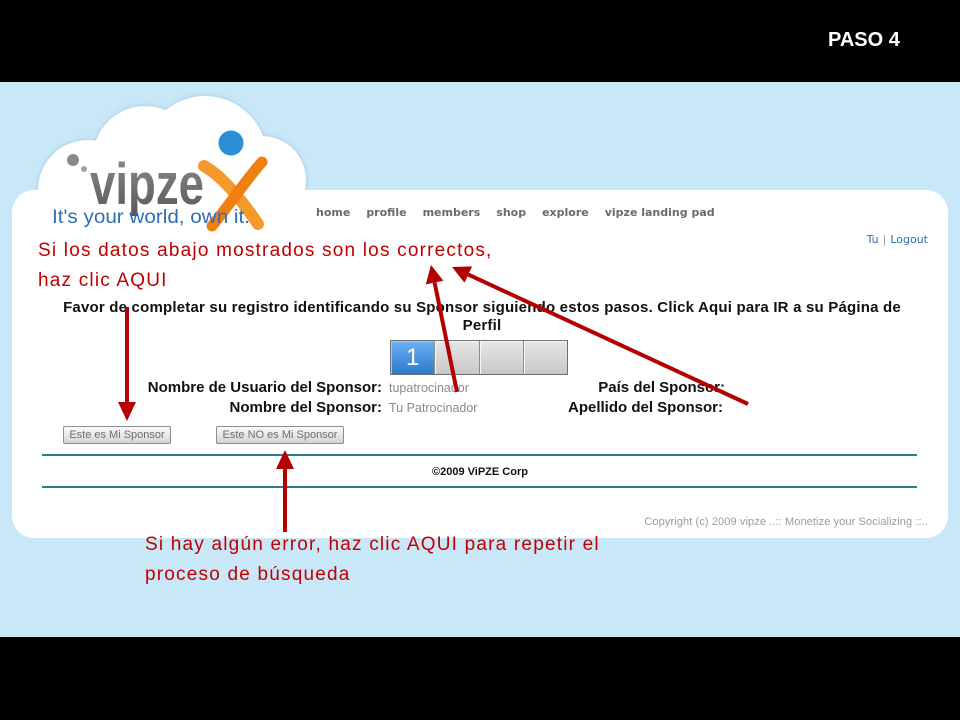 This screenshot has height=720, width=960. I want to click on nav-shop: shop, so click(511, 213).